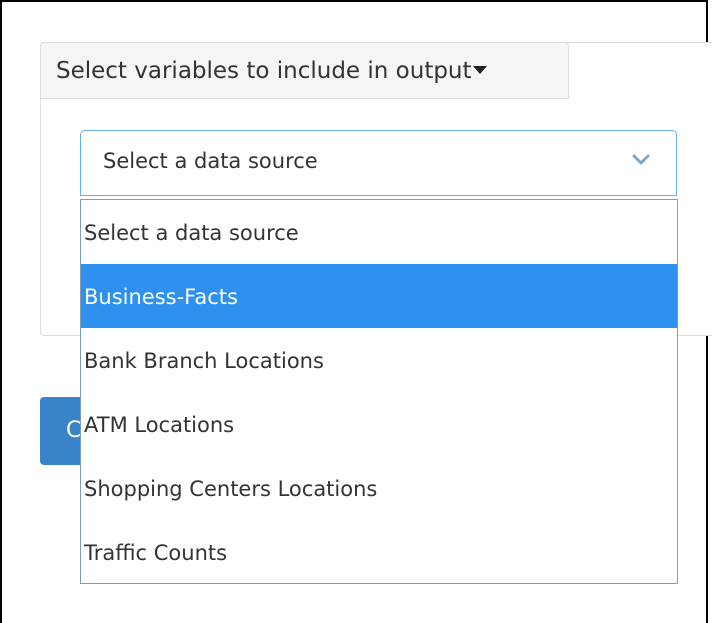  Describe the element at coordinates (479, 69) in the screenshot. I see `caret-down-icon` at that location.